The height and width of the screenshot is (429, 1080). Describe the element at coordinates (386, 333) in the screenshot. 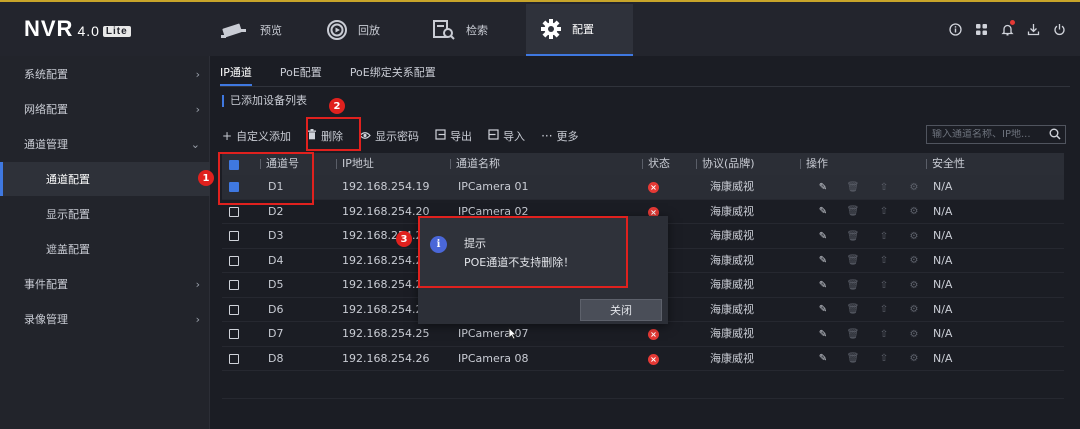

I see `cell-ip: 192.168.254.25` at that location.